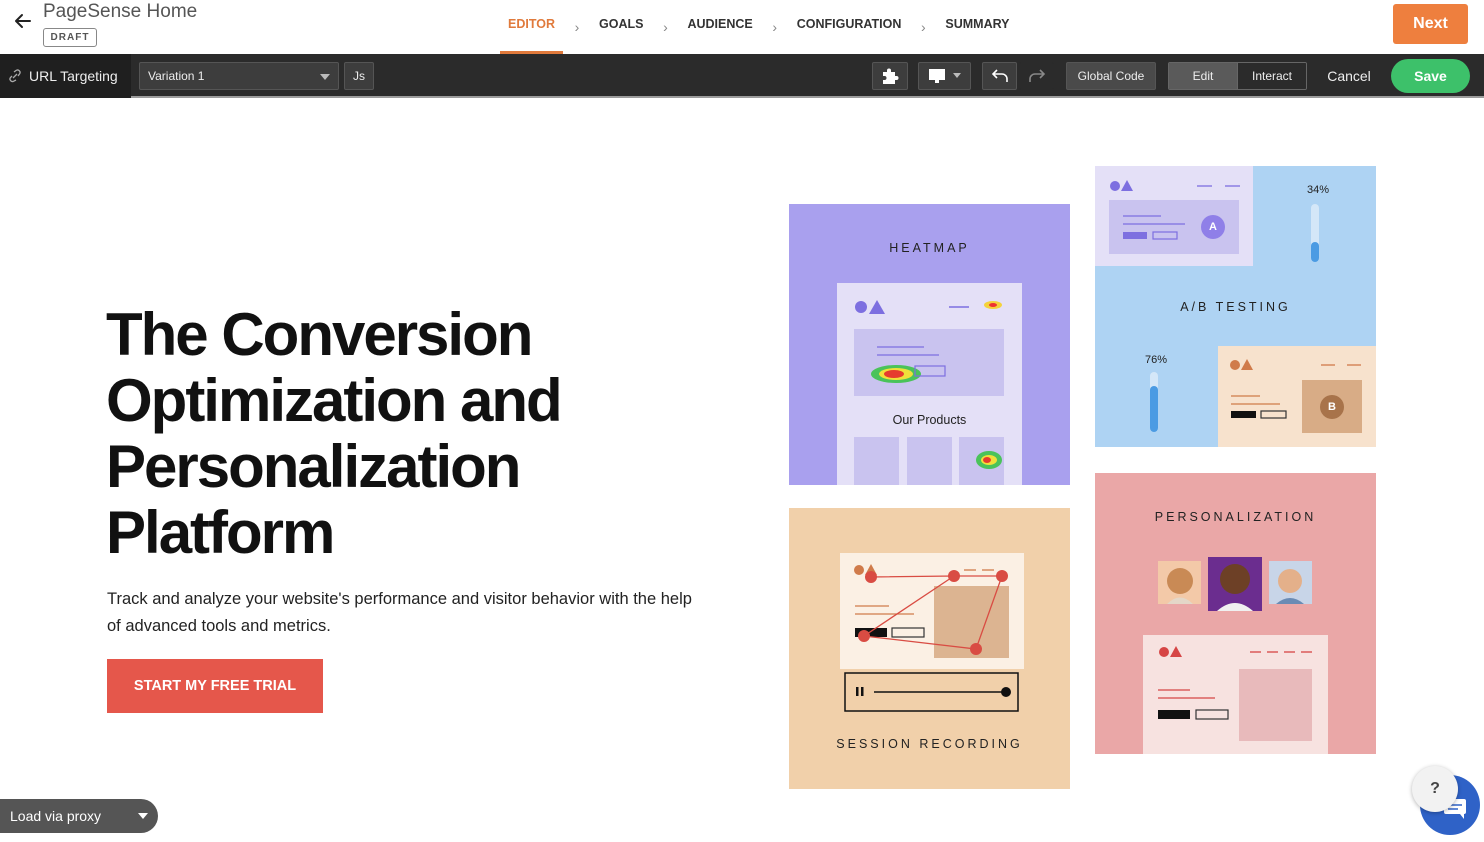  I want to click on session-recording-label: SESSION RECORDING, so click(929, 744).